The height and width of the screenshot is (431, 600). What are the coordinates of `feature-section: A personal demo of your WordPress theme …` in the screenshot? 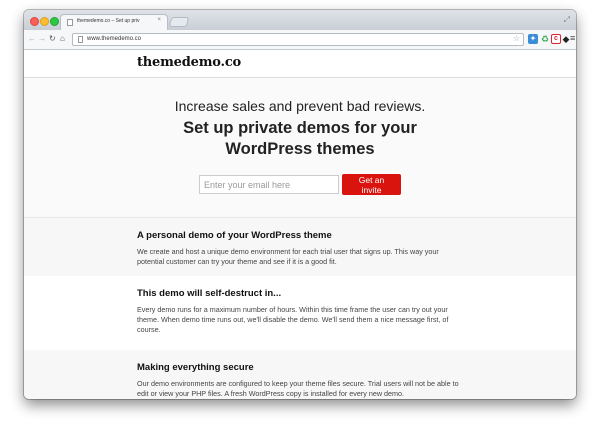 It's located at (300, 247).